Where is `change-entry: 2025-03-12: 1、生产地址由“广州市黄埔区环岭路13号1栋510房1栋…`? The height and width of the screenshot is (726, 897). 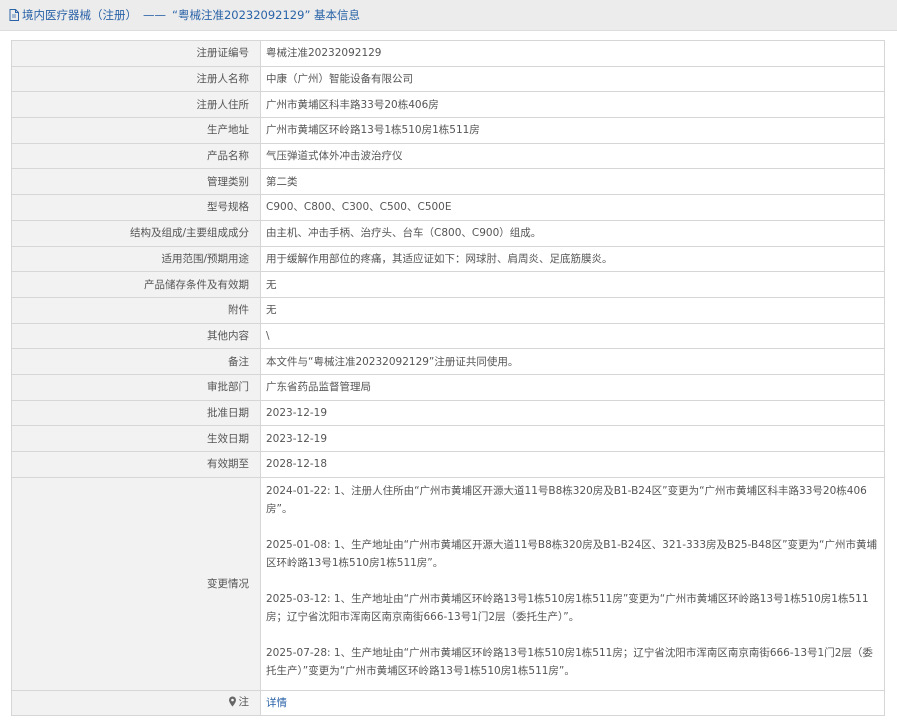
change-entry: 2025-03-12: 1、生产地址由“广州市黄埔区环岭路13号1栋510房1栋… is located at coordinates (567, 607).